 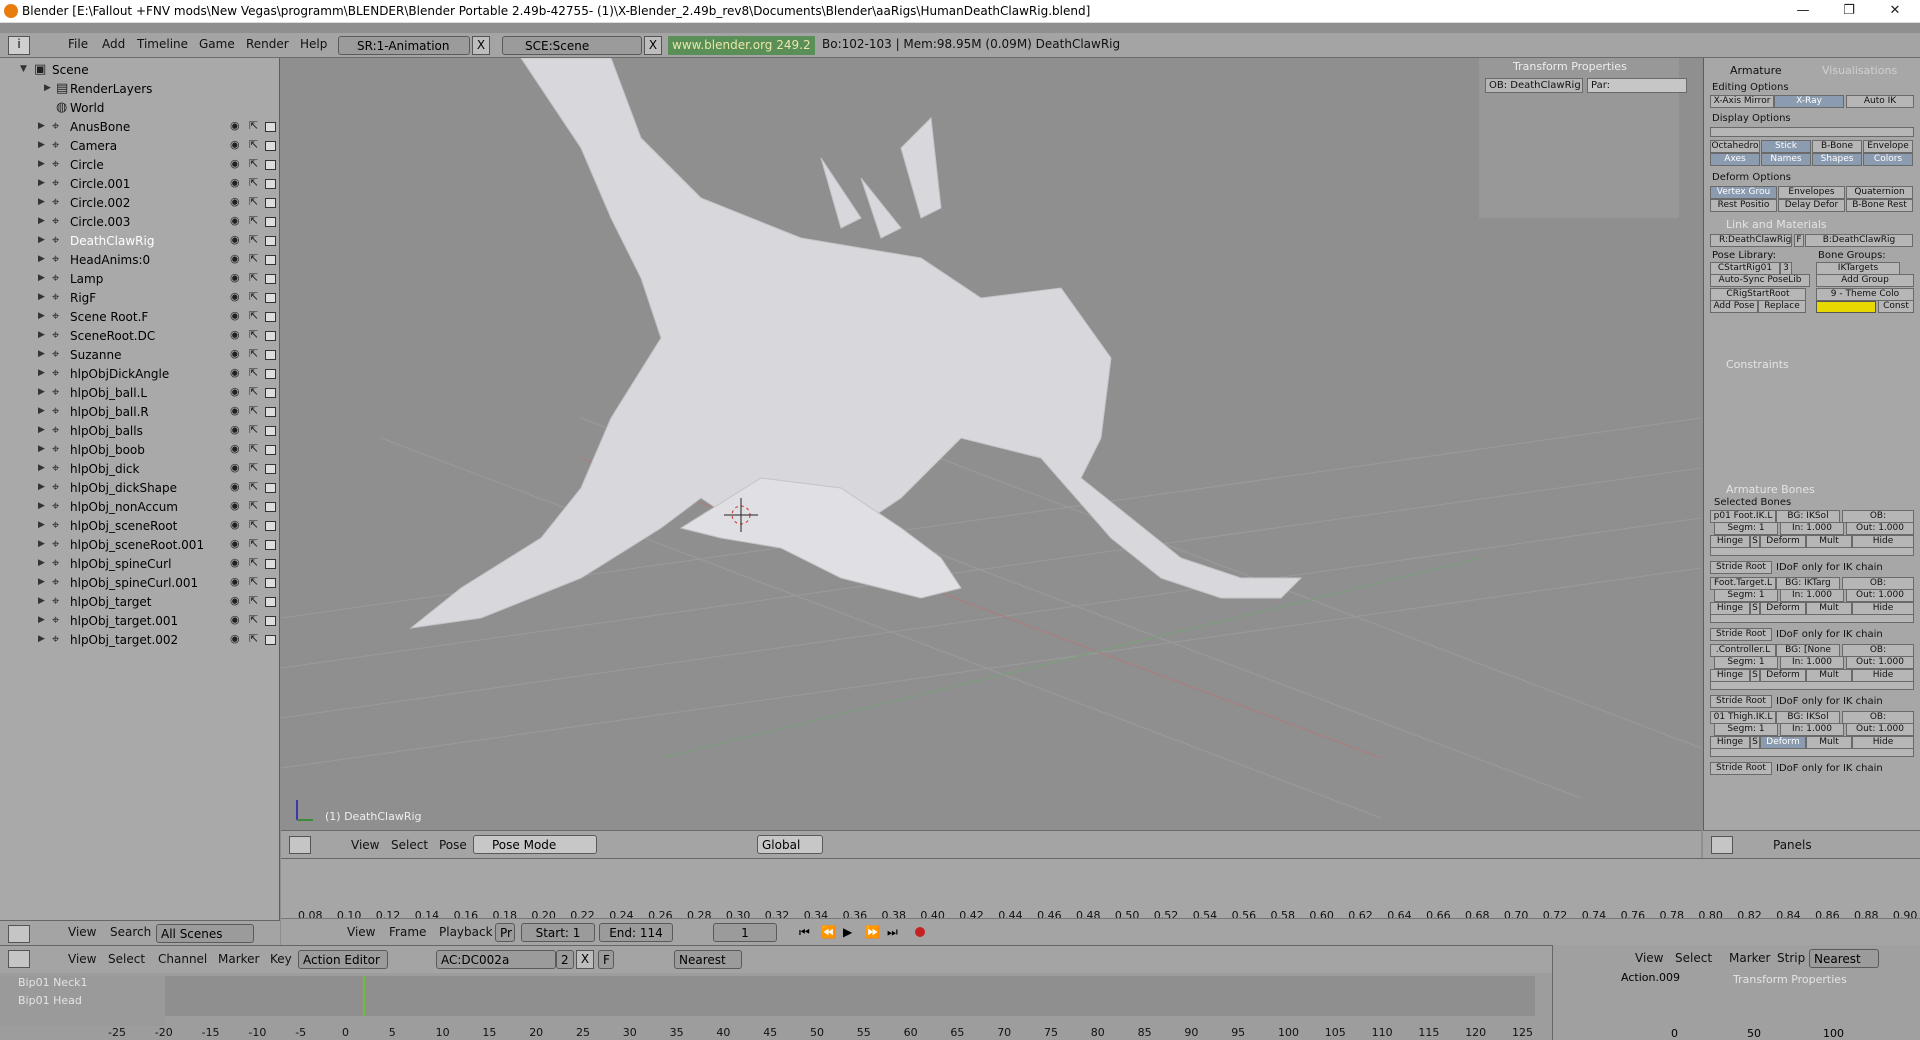 I want to click on outliner-object-row: ▶ ⌖ hlpObj_target ◉ ⇱, so click(x=140, y=601).